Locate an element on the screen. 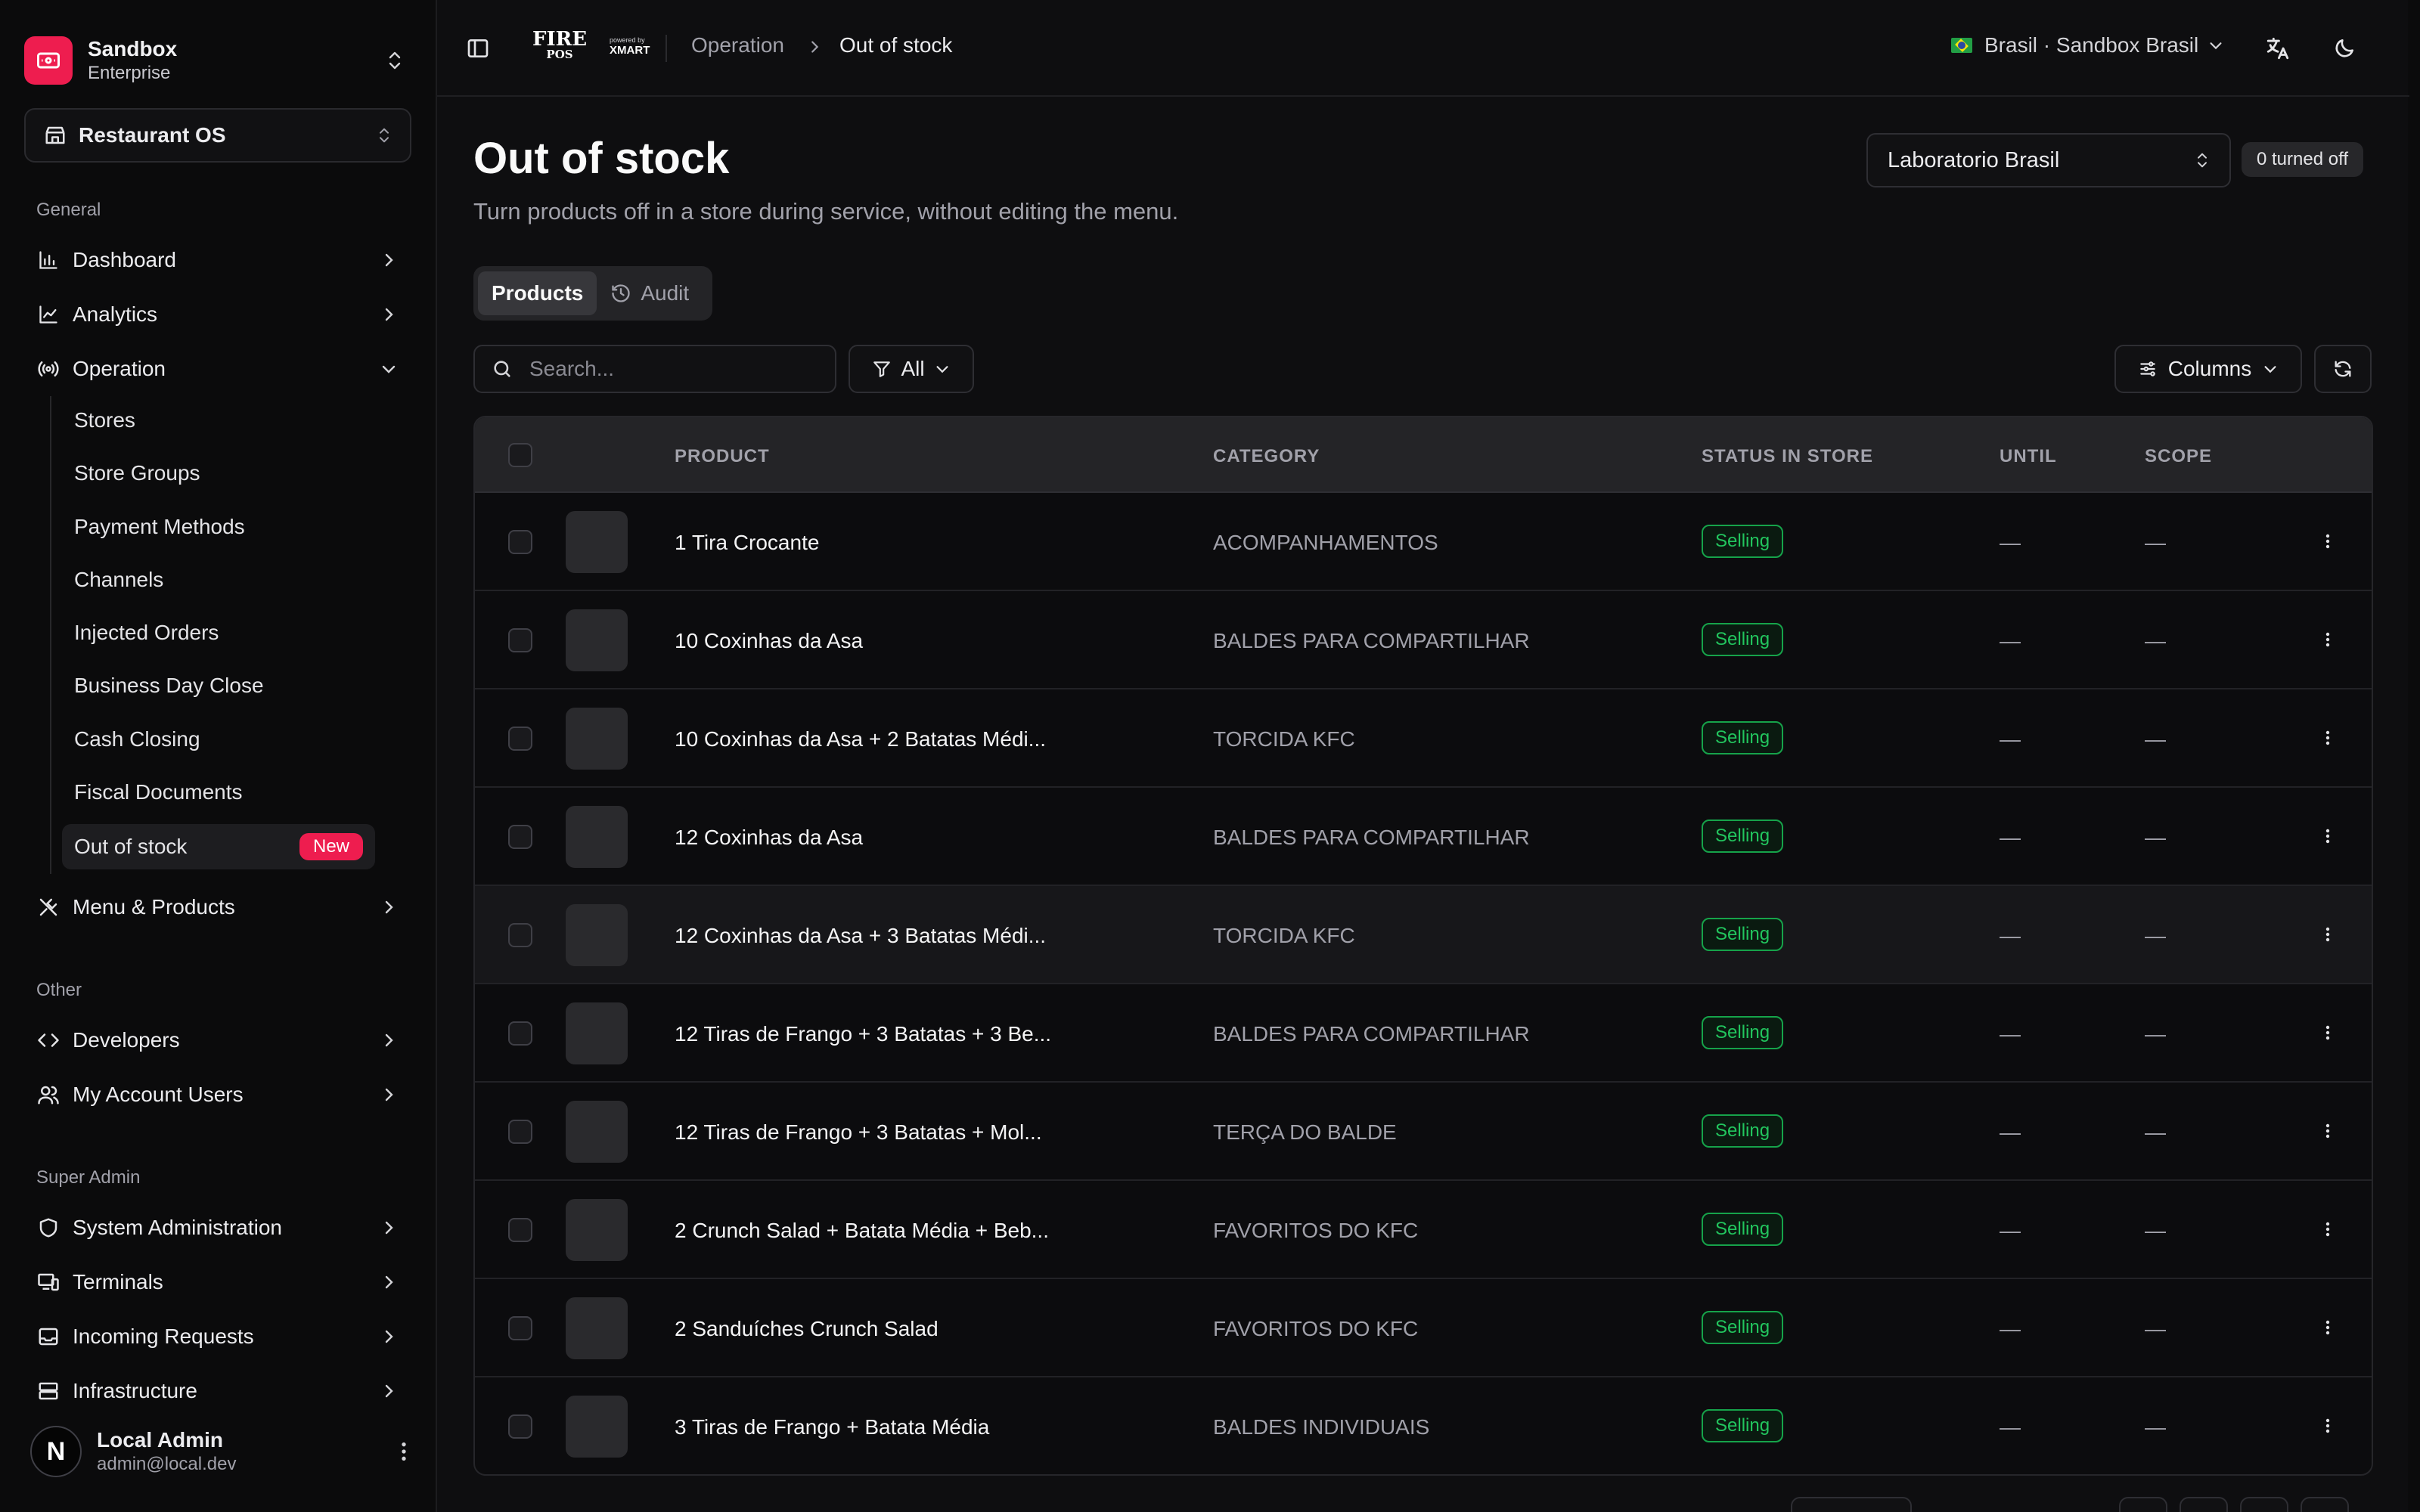 The image size is (2420, 1512). columns-button: Columns is located at coordinates (2208, 369).